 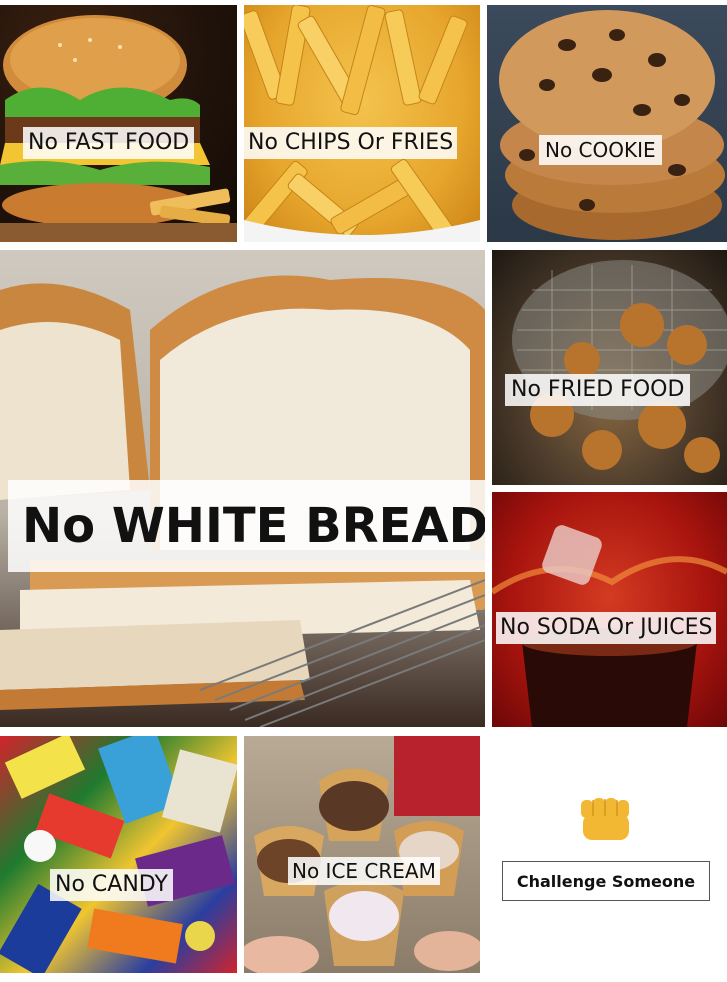 What do you see at coordinates (612, 125) in the screenshot?
I see `cookie-image` at bounding box center [612, 125].